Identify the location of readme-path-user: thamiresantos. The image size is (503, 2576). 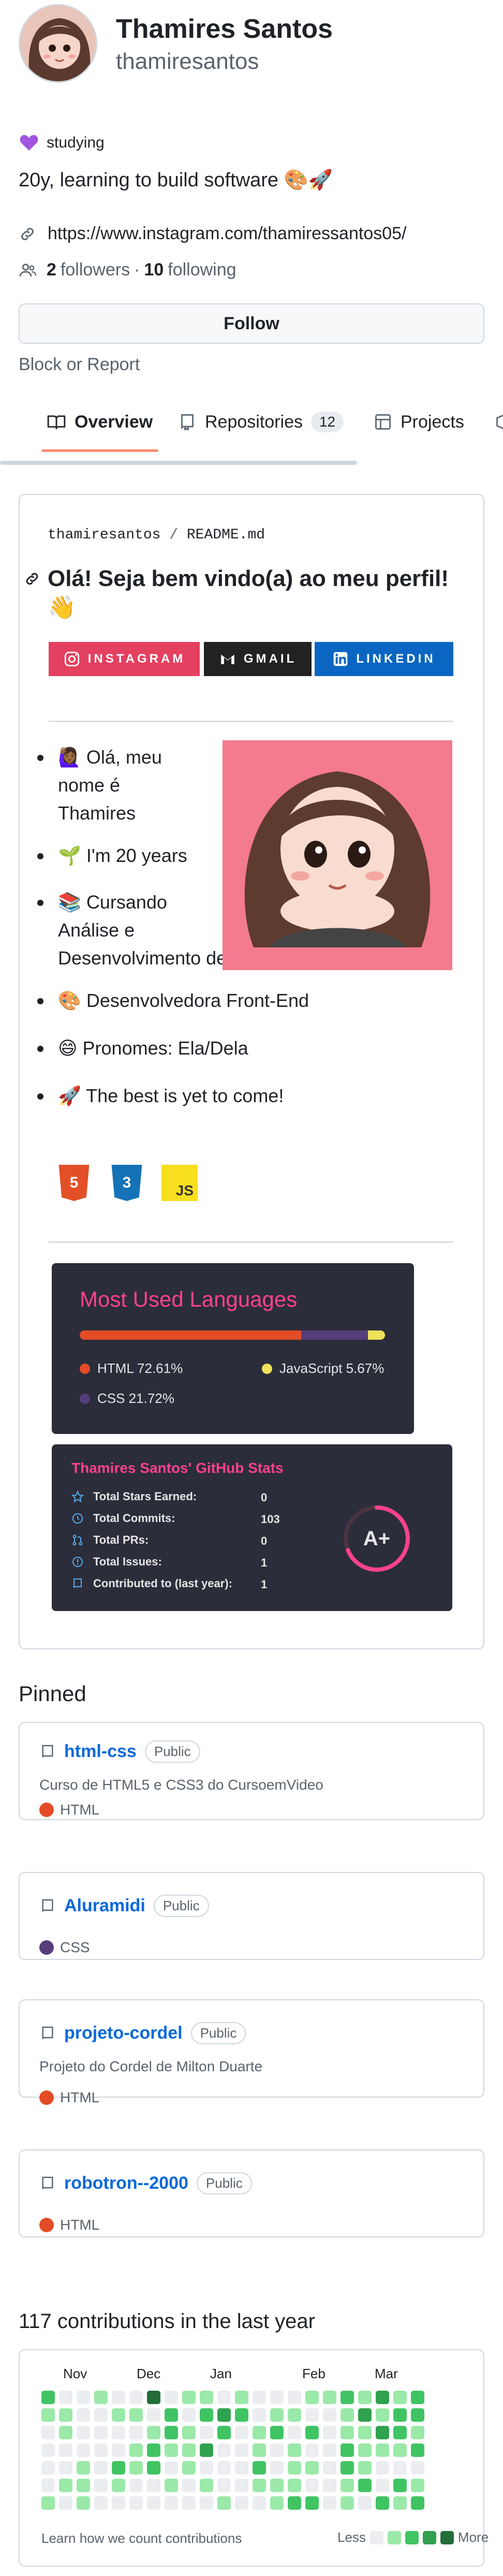
(104, 535).